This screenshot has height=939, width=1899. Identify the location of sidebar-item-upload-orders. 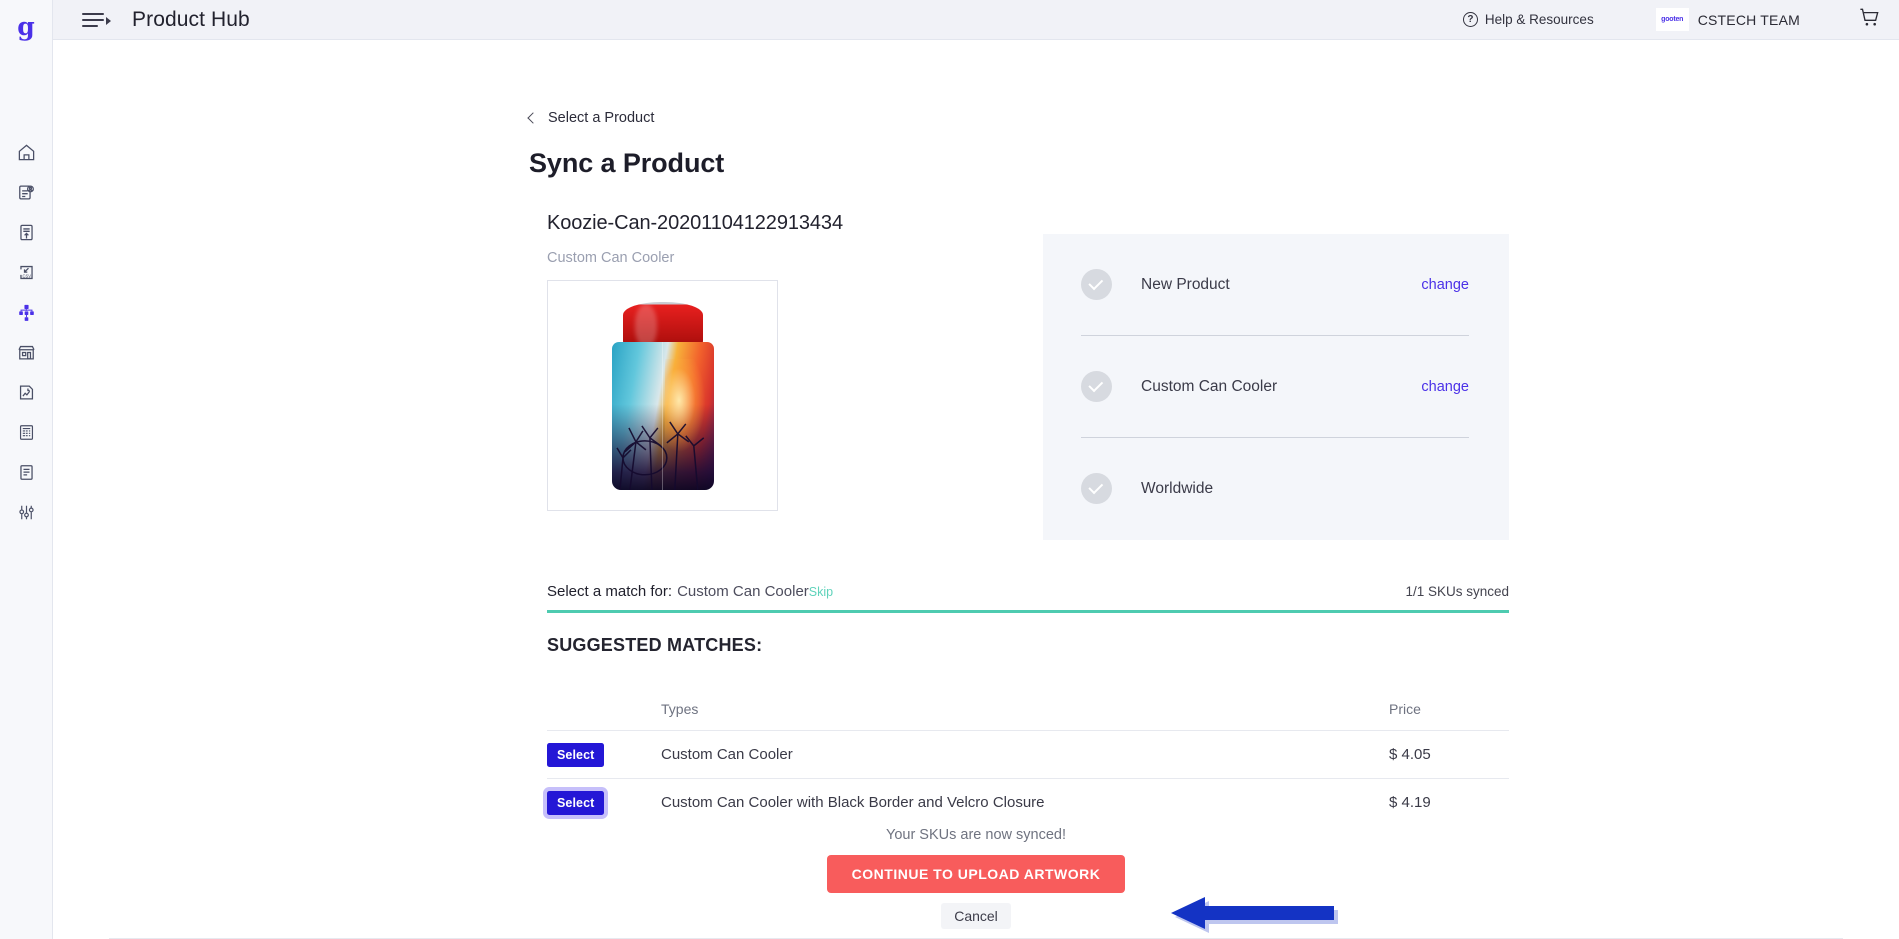
(26, 232).